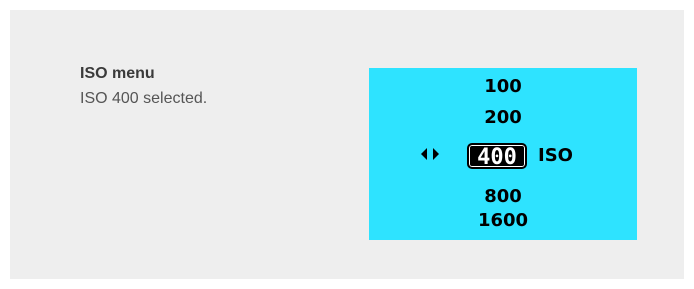  I want to click on iso-option-200: 200, so click(503, 118).